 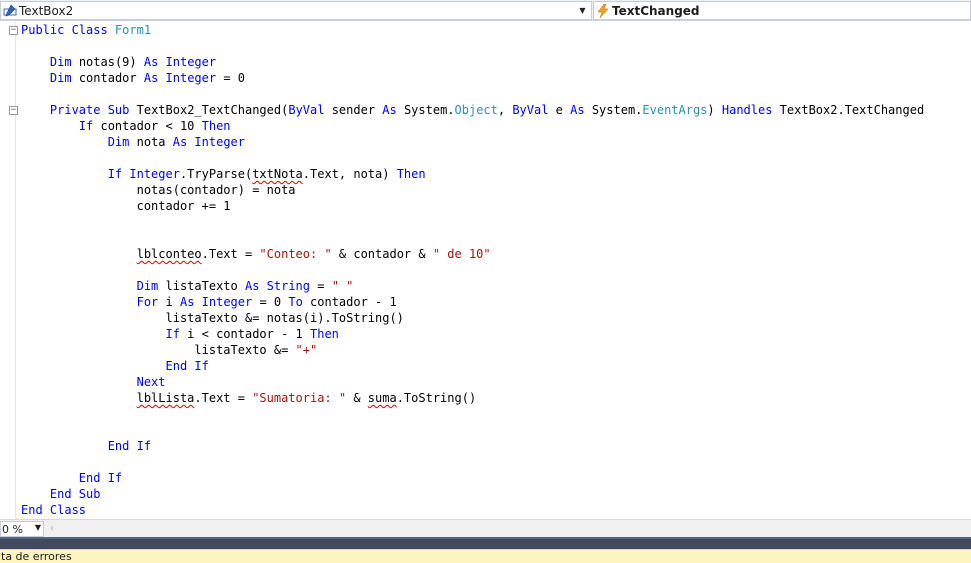 What do you see at coordinates (165, 398) in the screenshot?
I see `error-squiggle-token: lblLista` at bounding box center [165, 398].